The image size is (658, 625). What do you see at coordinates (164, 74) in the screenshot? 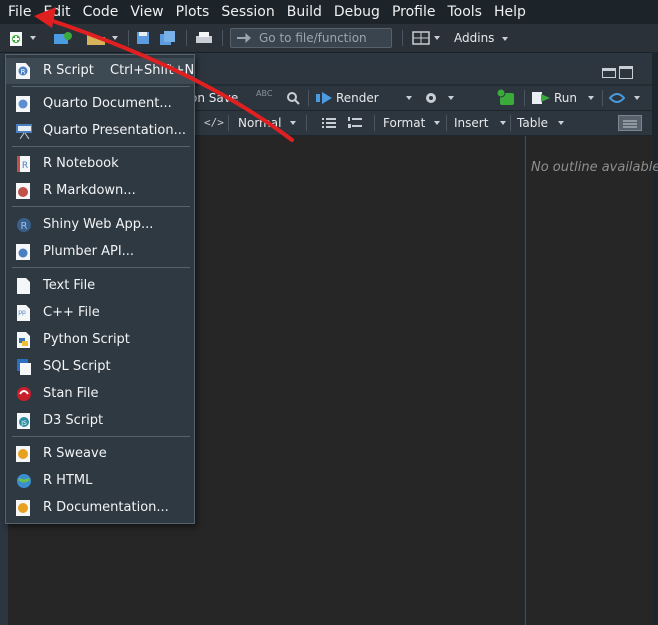
I see `annotation-arrow` at bounding box center [164, 74].